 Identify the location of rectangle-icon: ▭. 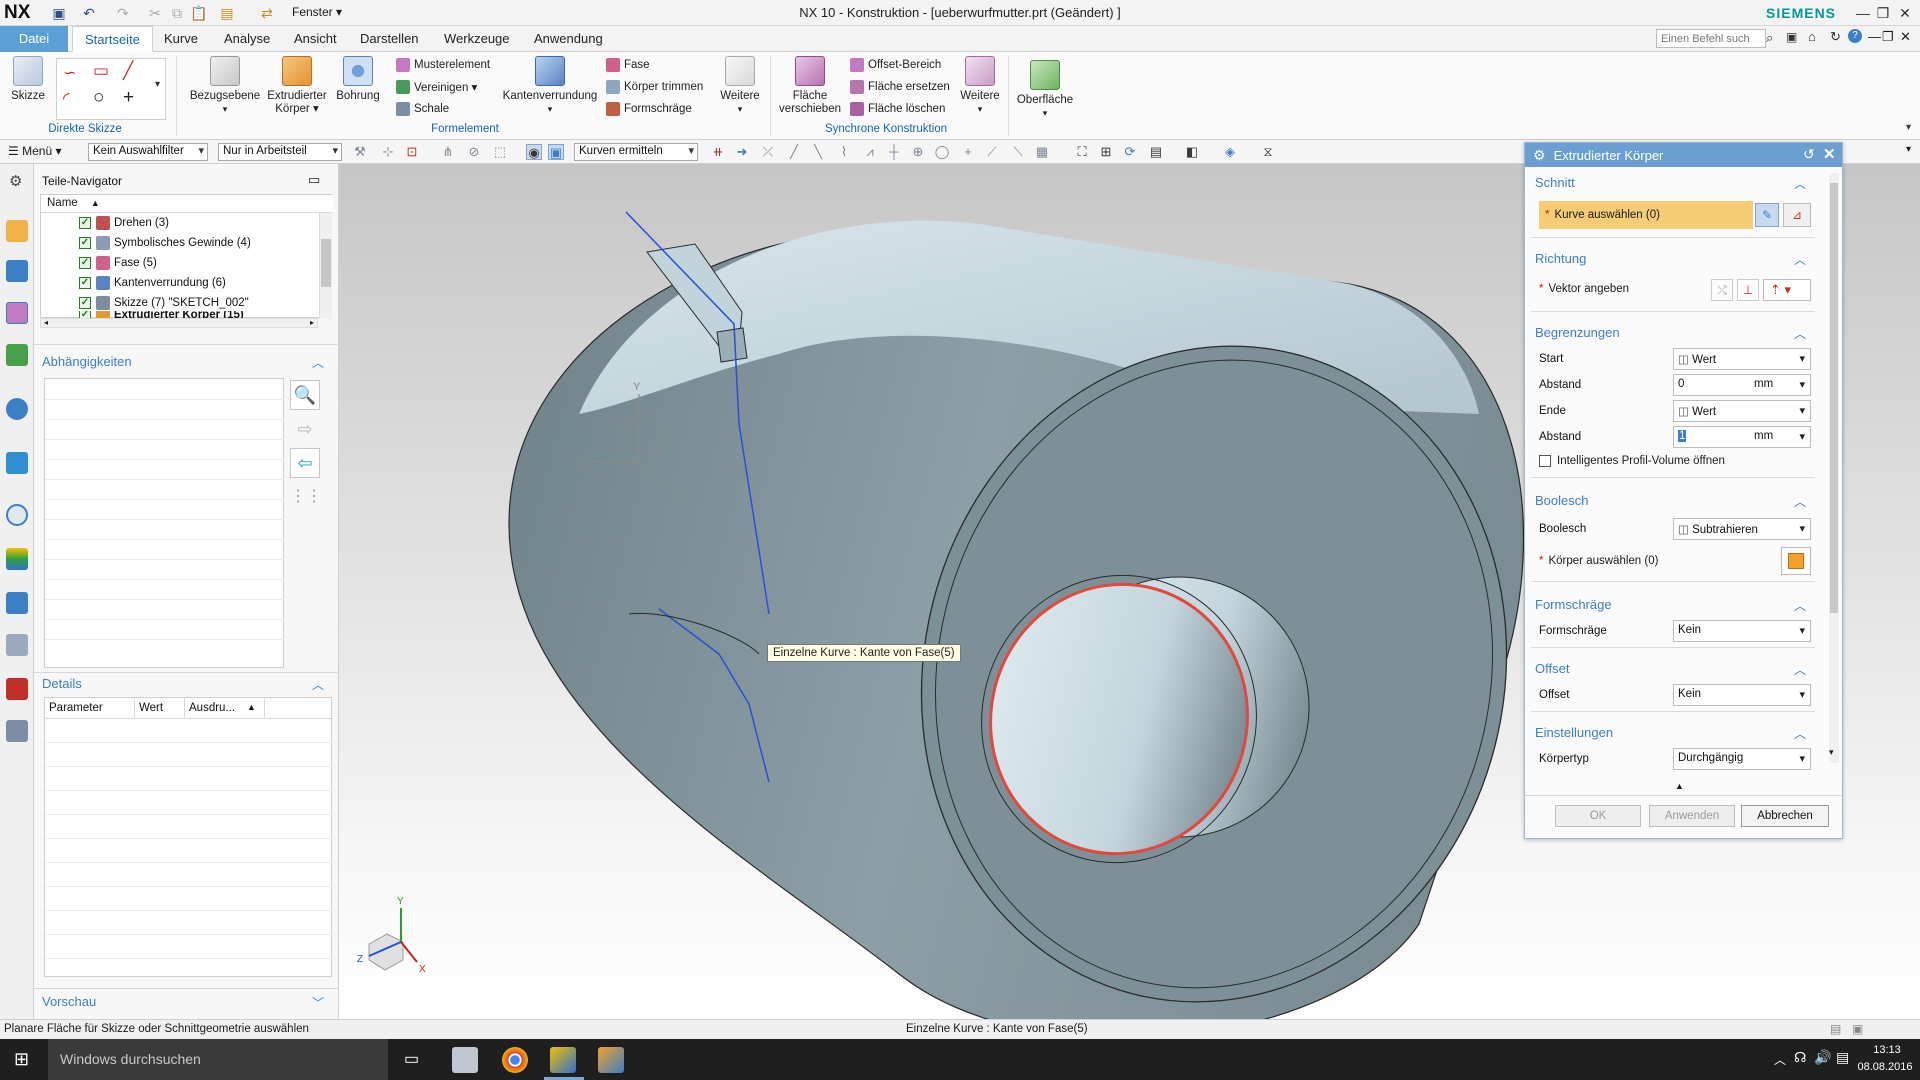
(101, 71).